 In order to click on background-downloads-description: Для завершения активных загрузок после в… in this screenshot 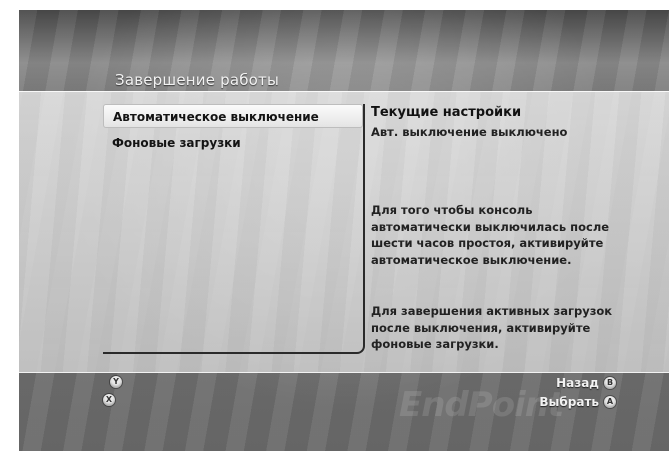, I will do `click(492, 327)`.